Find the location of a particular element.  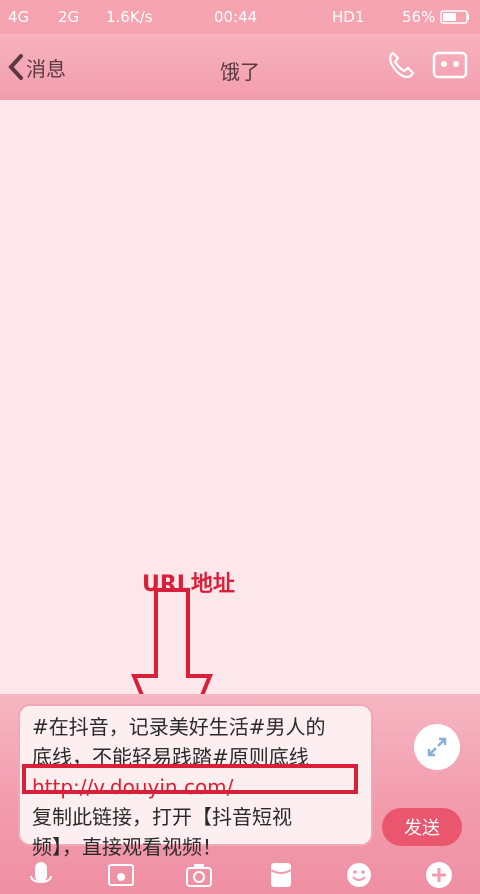

phone-icon is located at coordinates (401, 65).